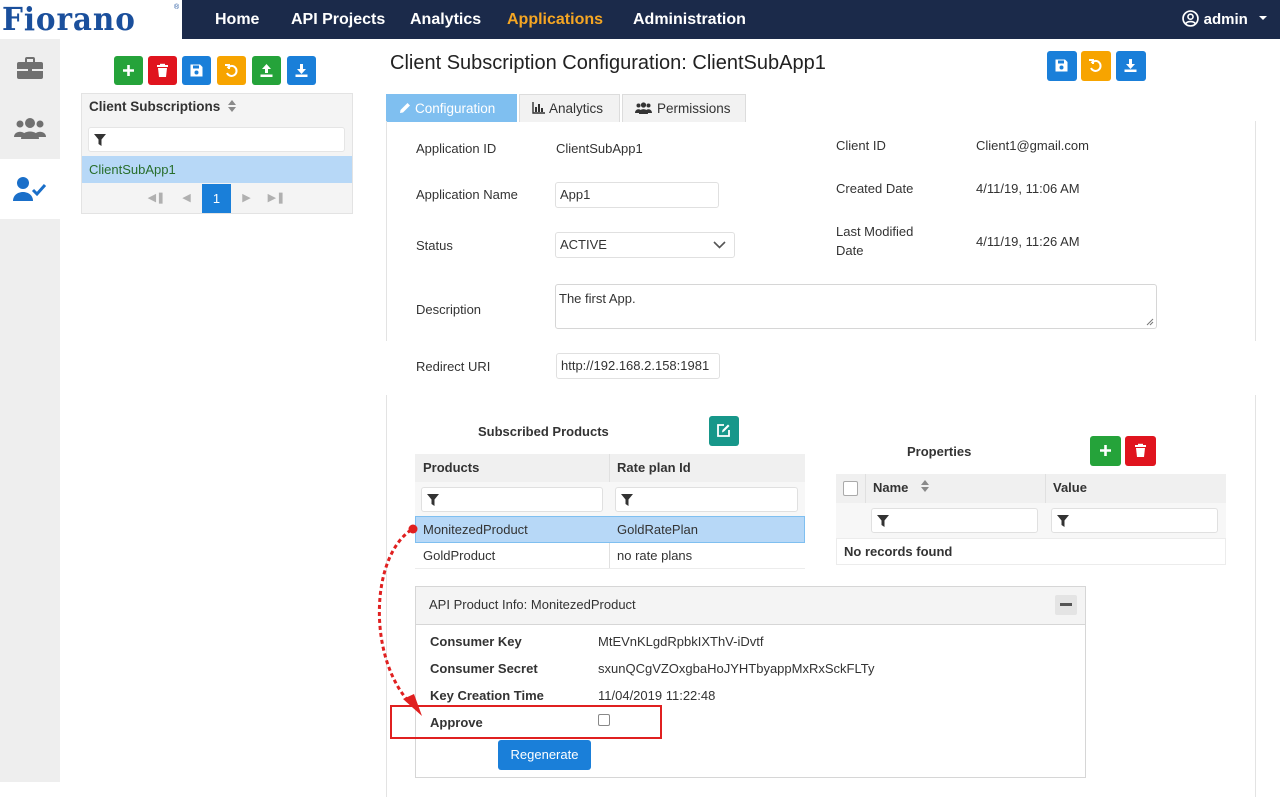 Image resolution: width=1280 pixels, height=797 pixels. Describe the element at coordinates (512, 499) in the screenshot. I see `products-filter-input` at that location.